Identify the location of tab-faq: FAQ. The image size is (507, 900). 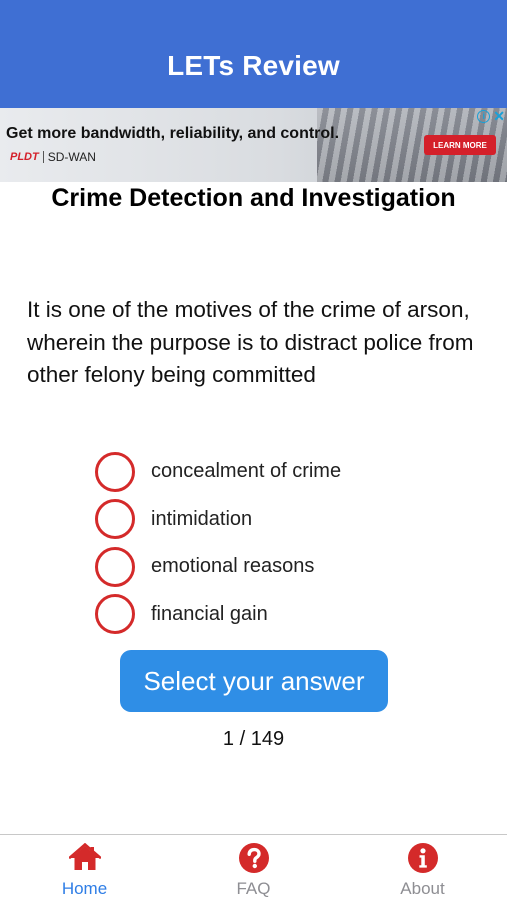
(253, 867).